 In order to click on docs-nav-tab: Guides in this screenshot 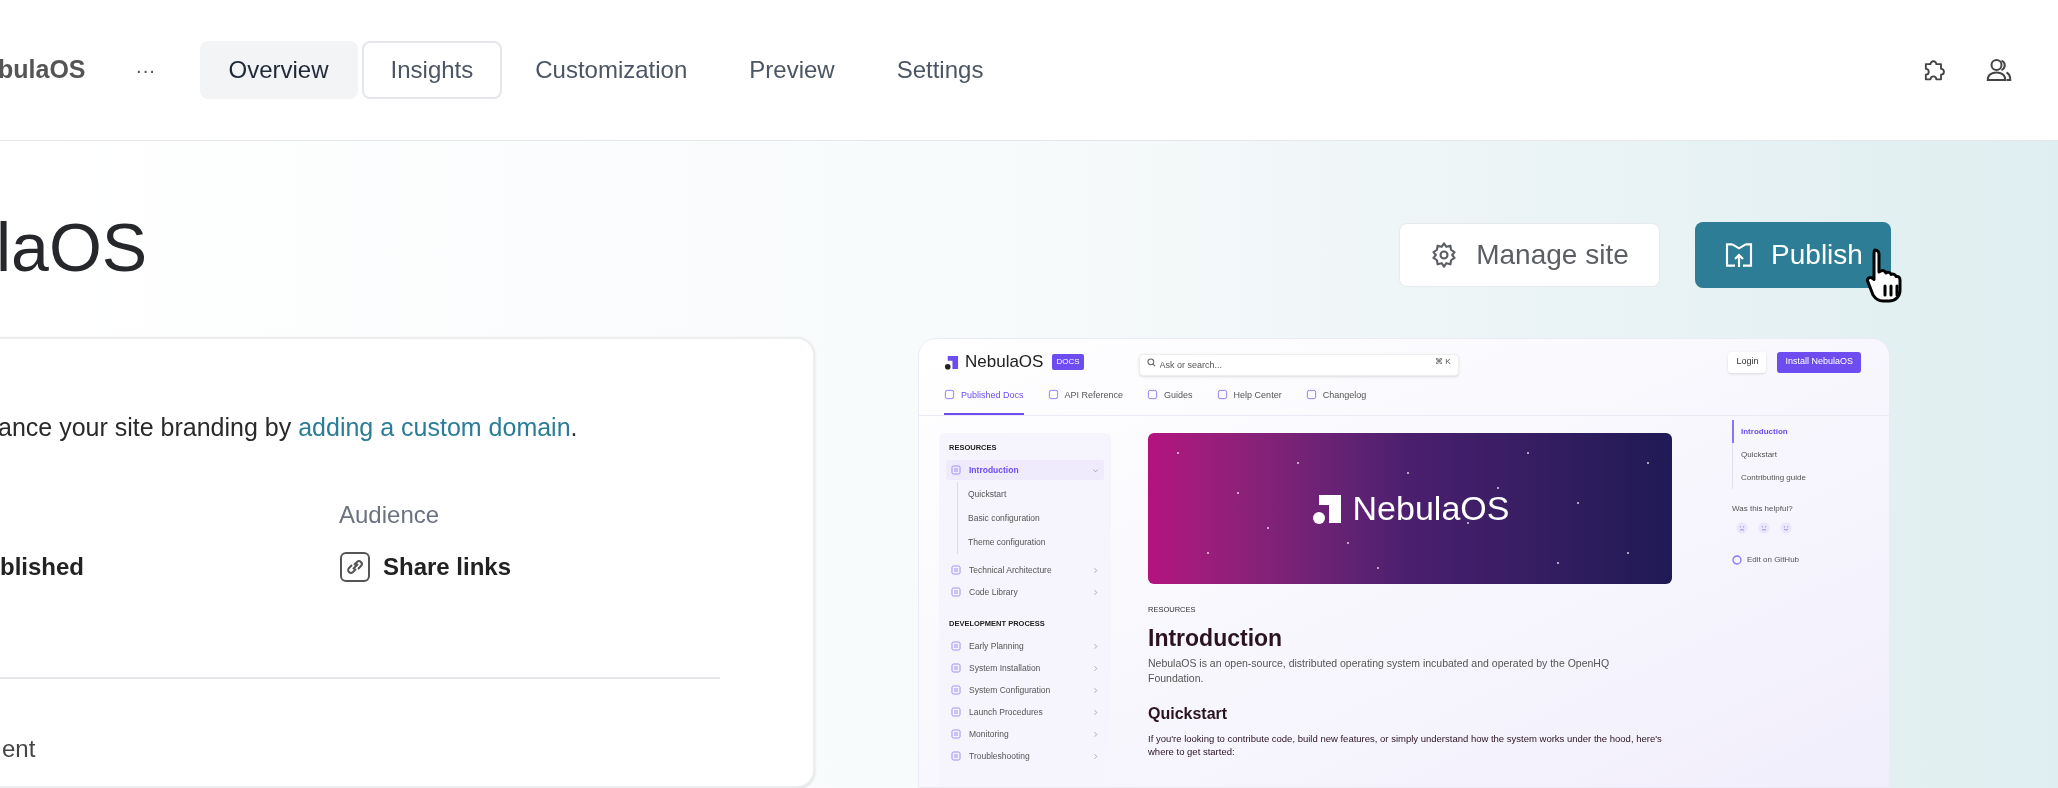, I will do `click(1170, 402)`.